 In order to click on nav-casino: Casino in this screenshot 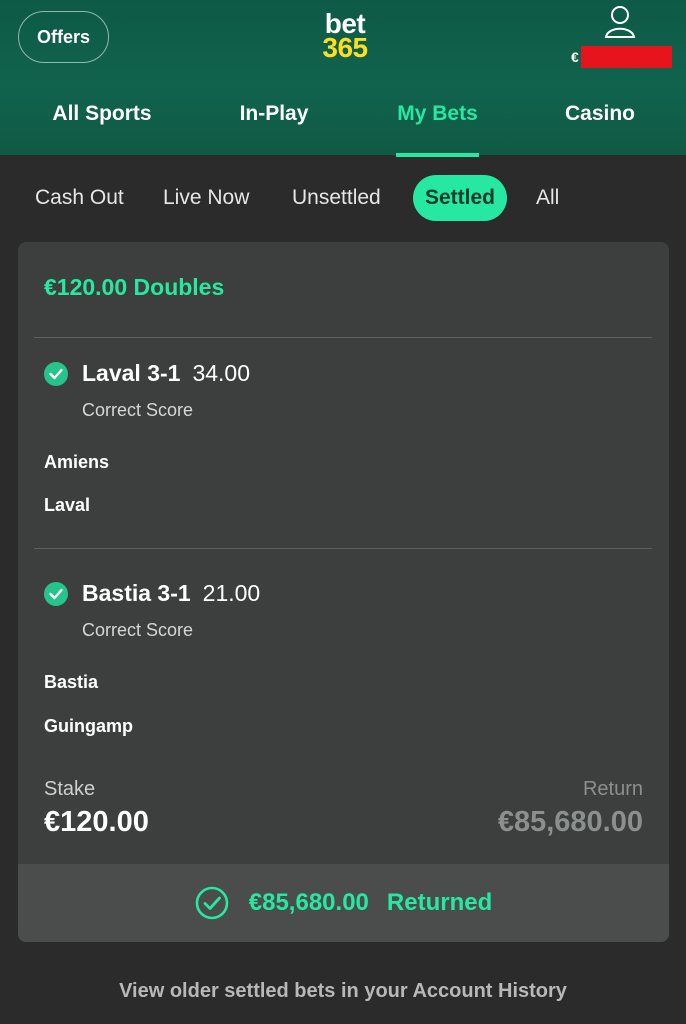, I will do `click(600, 122)`.